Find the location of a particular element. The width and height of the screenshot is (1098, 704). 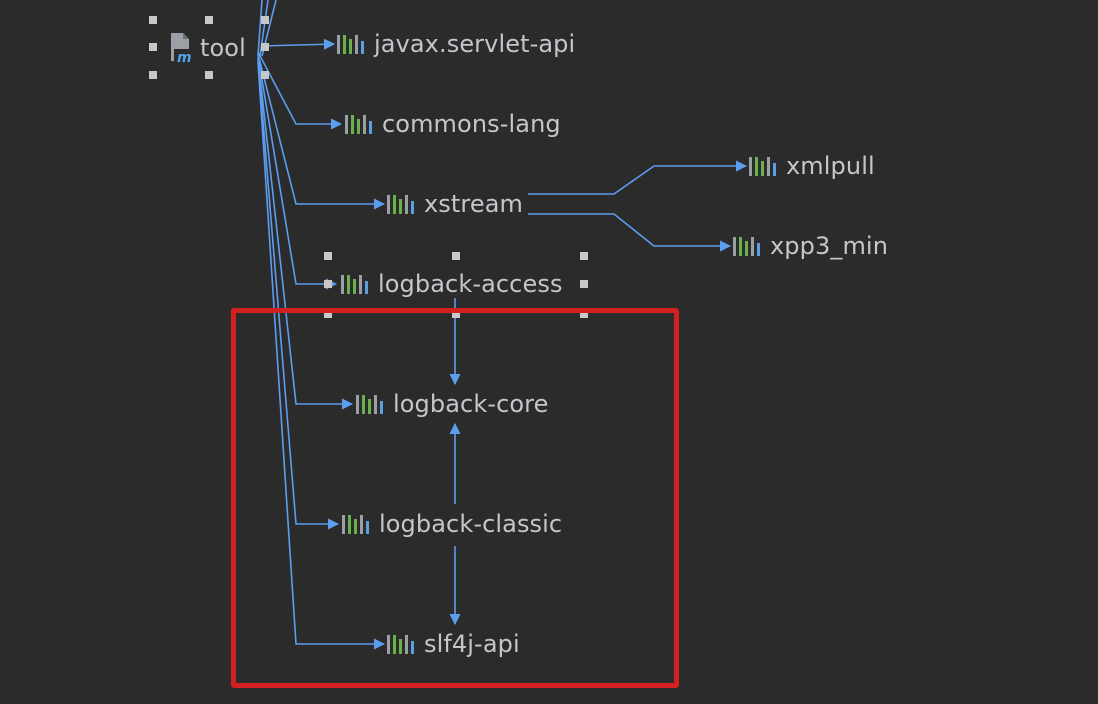

svg-text: m is located at coordinates (184, 57).